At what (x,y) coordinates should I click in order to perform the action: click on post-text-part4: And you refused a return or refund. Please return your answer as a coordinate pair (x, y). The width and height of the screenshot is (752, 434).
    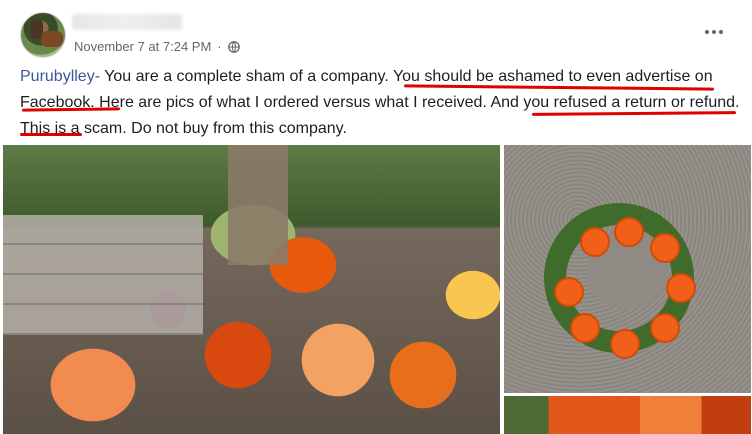
    Looking at the image, I should click on (613, 102).